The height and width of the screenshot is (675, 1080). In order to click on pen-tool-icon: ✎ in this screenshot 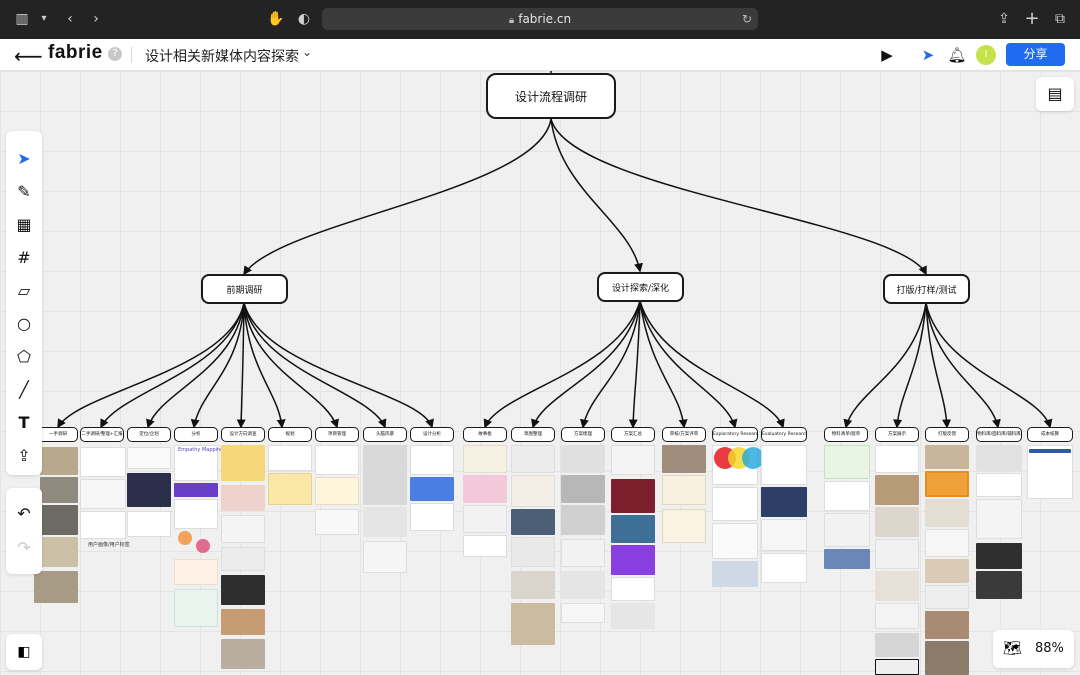, I will do `click(24, 192)`.